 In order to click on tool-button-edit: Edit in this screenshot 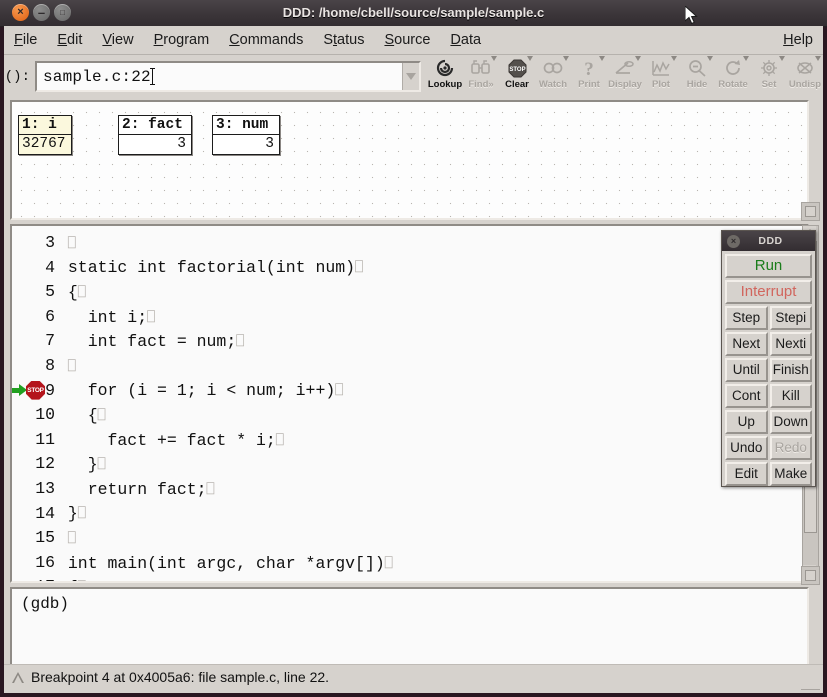, I will do `click(746, 474)`.